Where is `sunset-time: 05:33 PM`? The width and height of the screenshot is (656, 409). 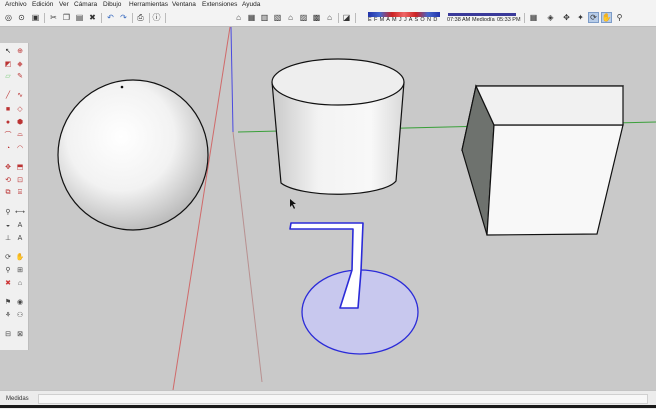
sunset-time: 05:33 PM is located at coordinates (509, 20).